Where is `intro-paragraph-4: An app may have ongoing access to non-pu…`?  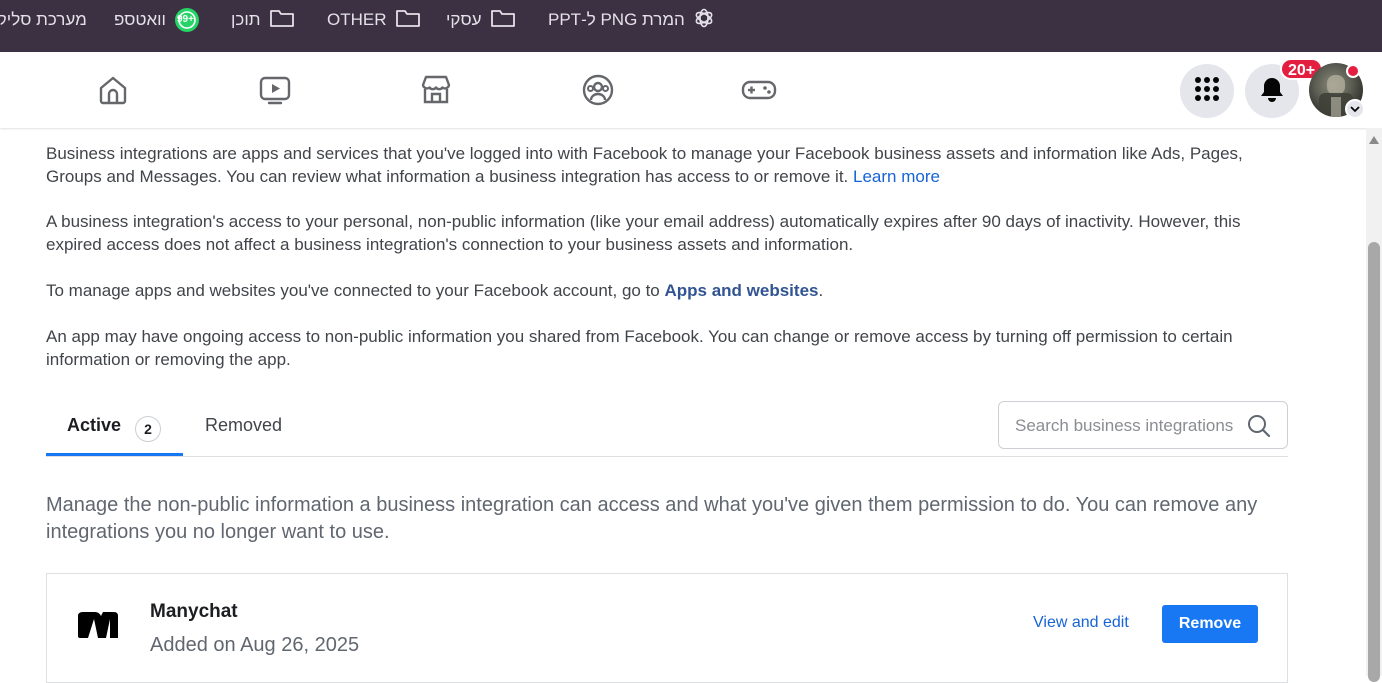
intro-paragraph-4: An app may have ongoing access to non-pu… is located at coordinates (666, 348).